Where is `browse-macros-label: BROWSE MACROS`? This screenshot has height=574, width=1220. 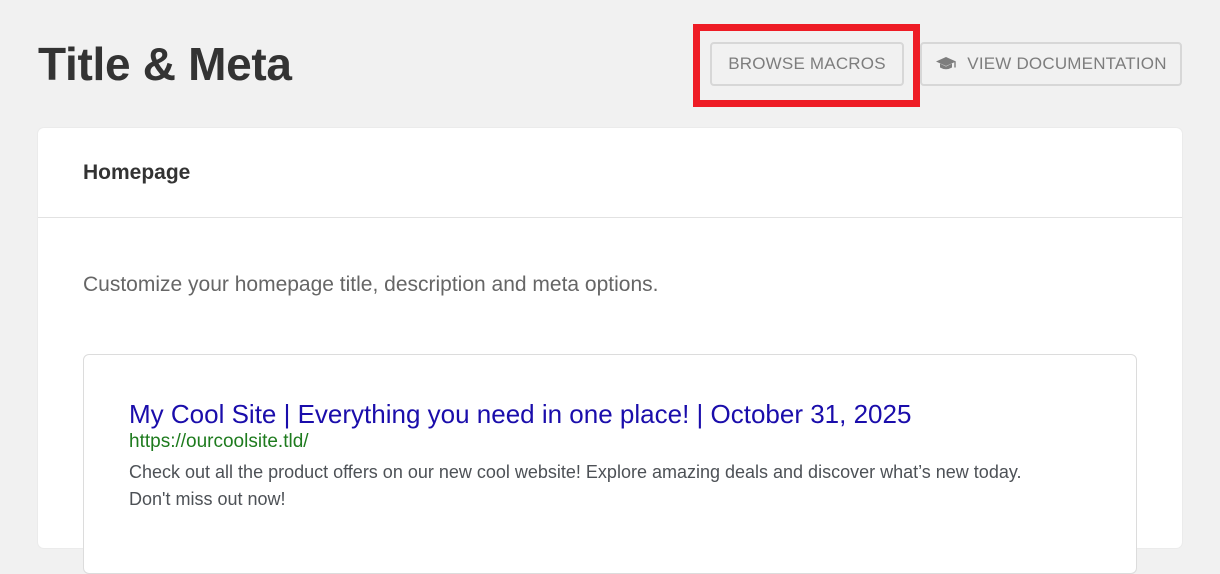 browse-macros-label: BROWSE MACROS is located at coordinates (807, 63).